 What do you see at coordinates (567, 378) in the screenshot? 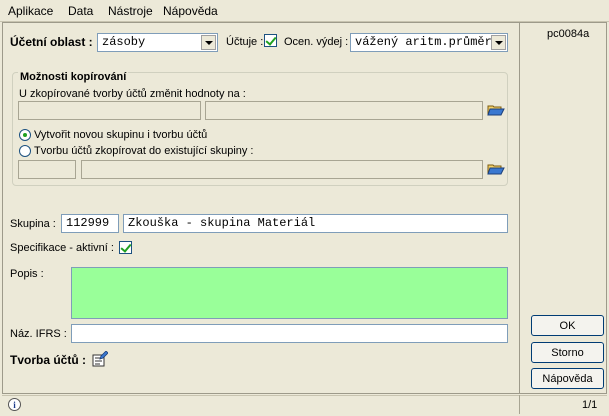
I see `napoveda-button: Nápověda` at bounding box center [567, 378].